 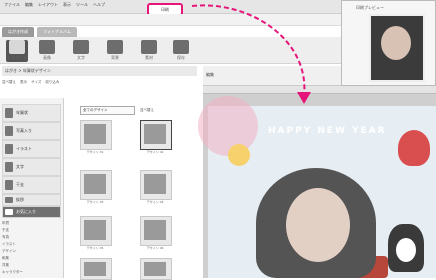 I want to click on tool-label: レイアウト, so click(x=17, y=57).